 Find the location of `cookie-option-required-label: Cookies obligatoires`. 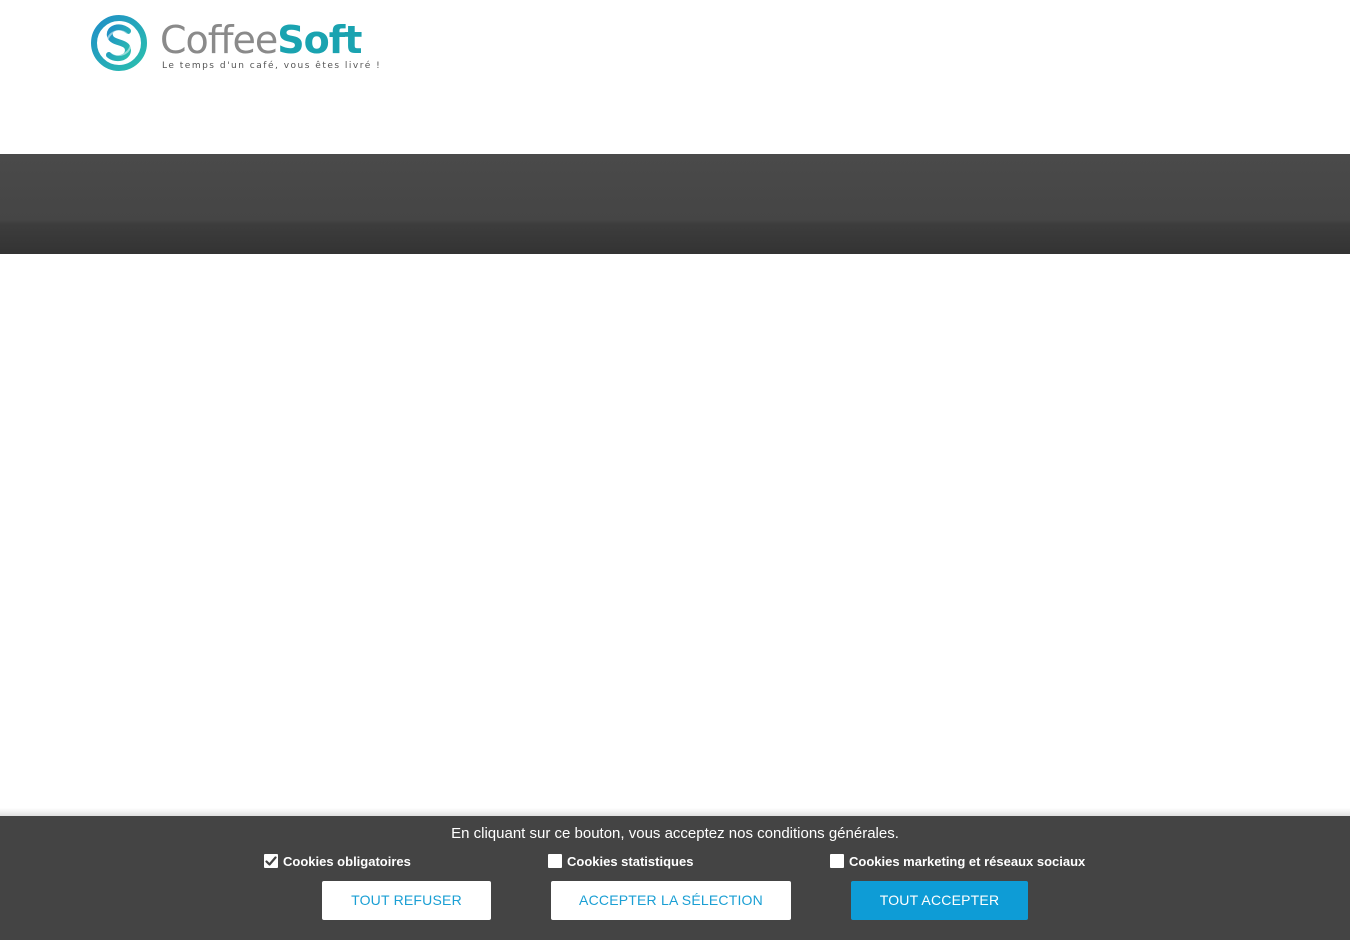

cookie-option-required-label: Cookies obligatoires is located at coordinates (347, 861).